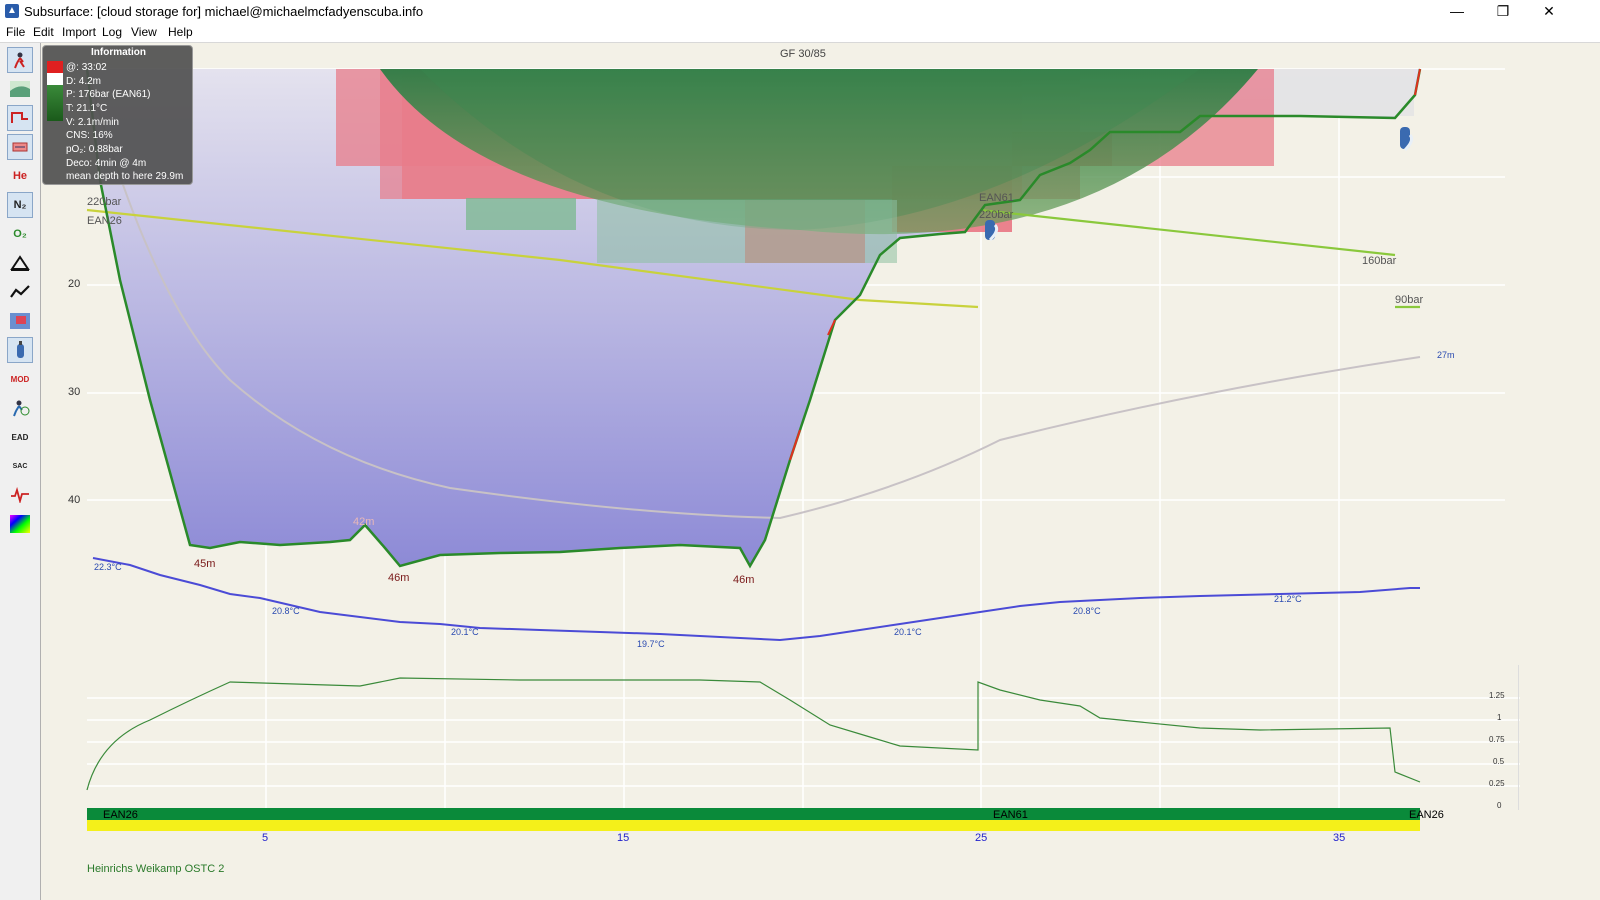 Image resolution: width=1600 pixels, height=900 pixels. What do you see at coordinates (94, 149) in the screenshot?
I see `info-po2: pO₂: 0.88bar` at bounding box center [94, 149].